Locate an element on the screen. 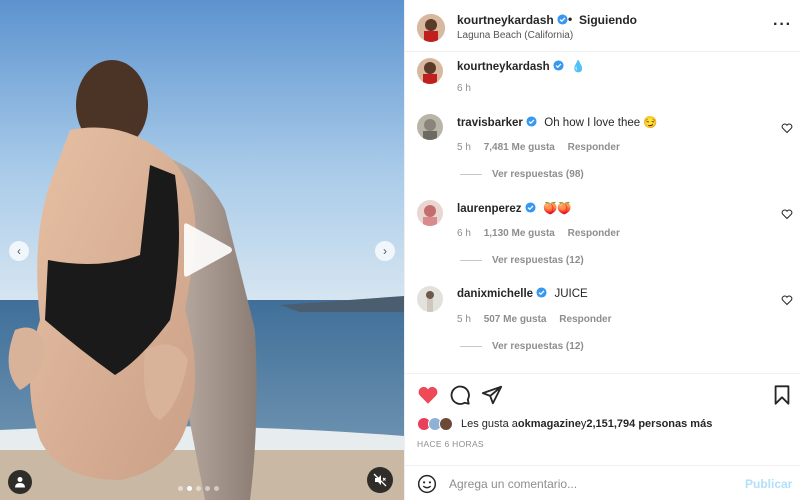 Image resolution: width=800 pixels, height=500 pixels. liker-avatars is located at coordinates (437, 424).